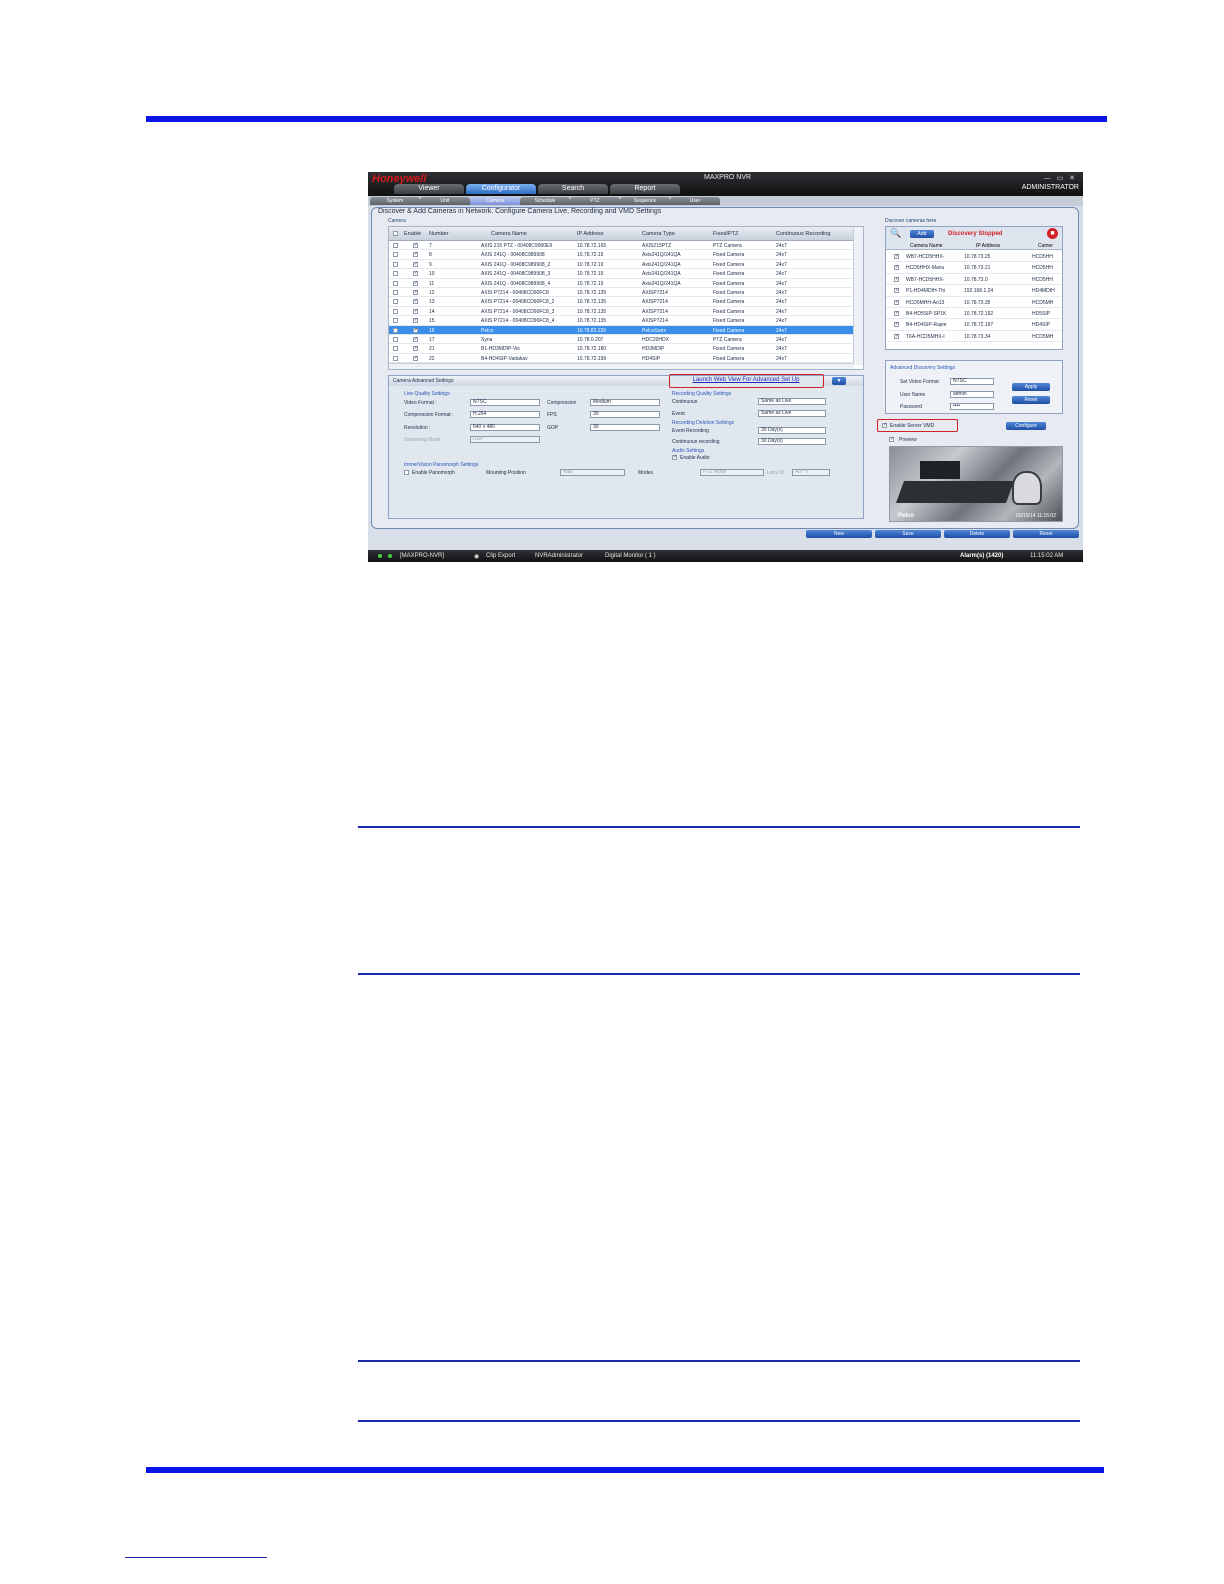 The width and height of the screenshot is (1224, 1584). Describe the element at coordinates (1060, 178) in the screenshot. I see `window-controls: — ▭ ✕` at that location.